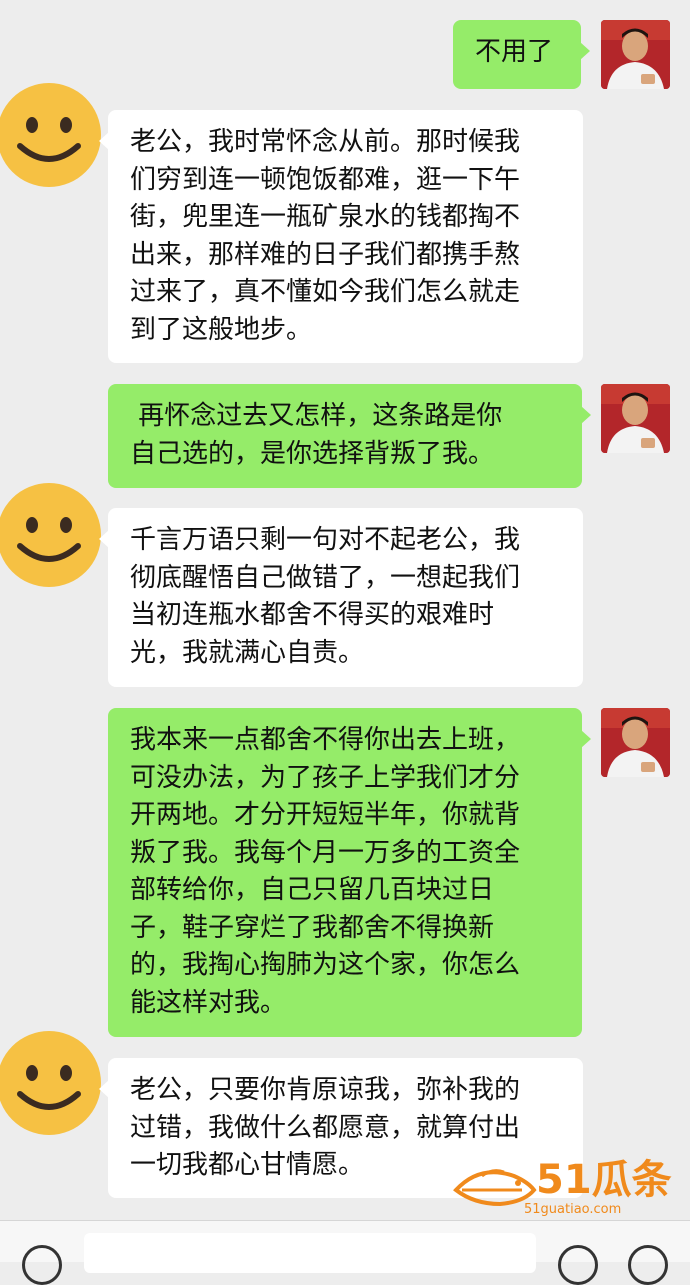 The image size is (690, 1285). I want to click on plus-icon, so click(648, 1265).